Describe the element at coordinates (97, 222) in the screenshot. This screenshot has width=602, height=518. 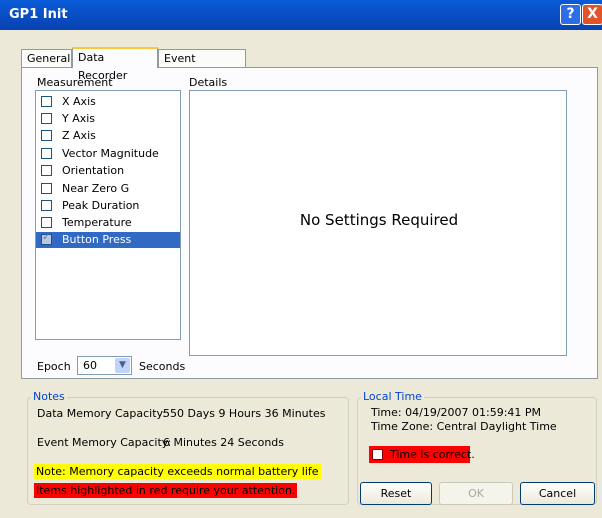
I see `list-item-label: Temperature` at that location.